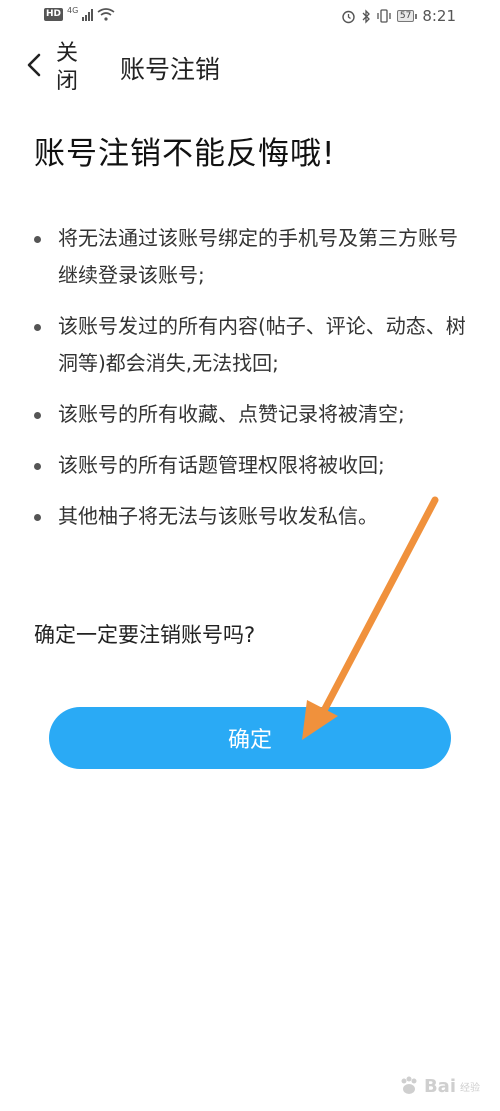  I want to click on status-bar: HD 4G 57 8:21, so click(250, 17).